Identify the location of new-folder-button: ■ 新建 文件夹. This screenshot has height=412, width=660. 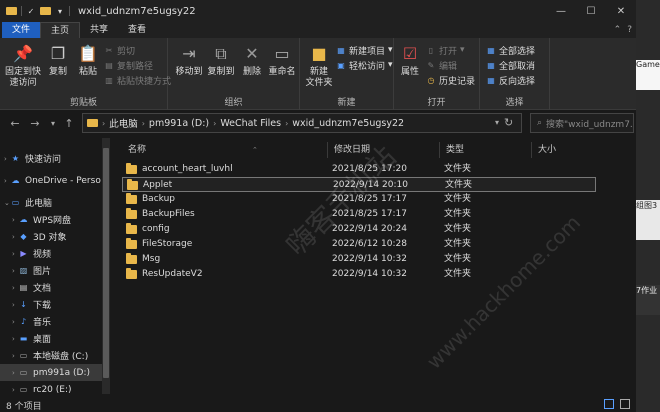
(319, 65).